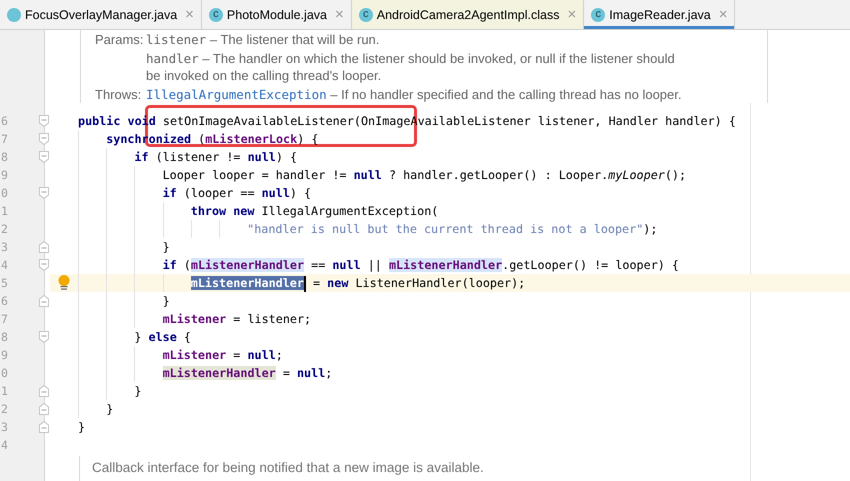  I want to click on throws-label: Throws:, so click(118, 95).